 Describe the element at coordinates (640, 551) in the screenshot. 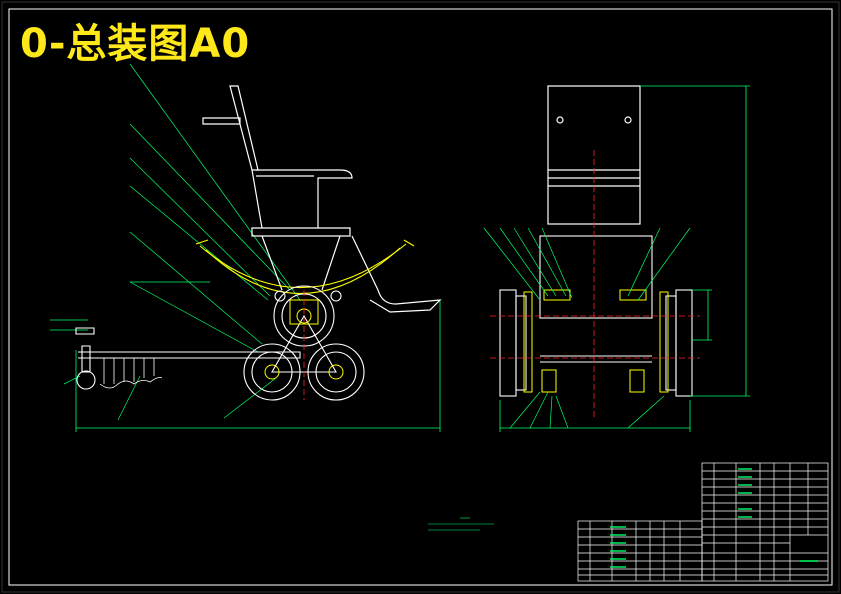

I see `parts-list-left` at that location.